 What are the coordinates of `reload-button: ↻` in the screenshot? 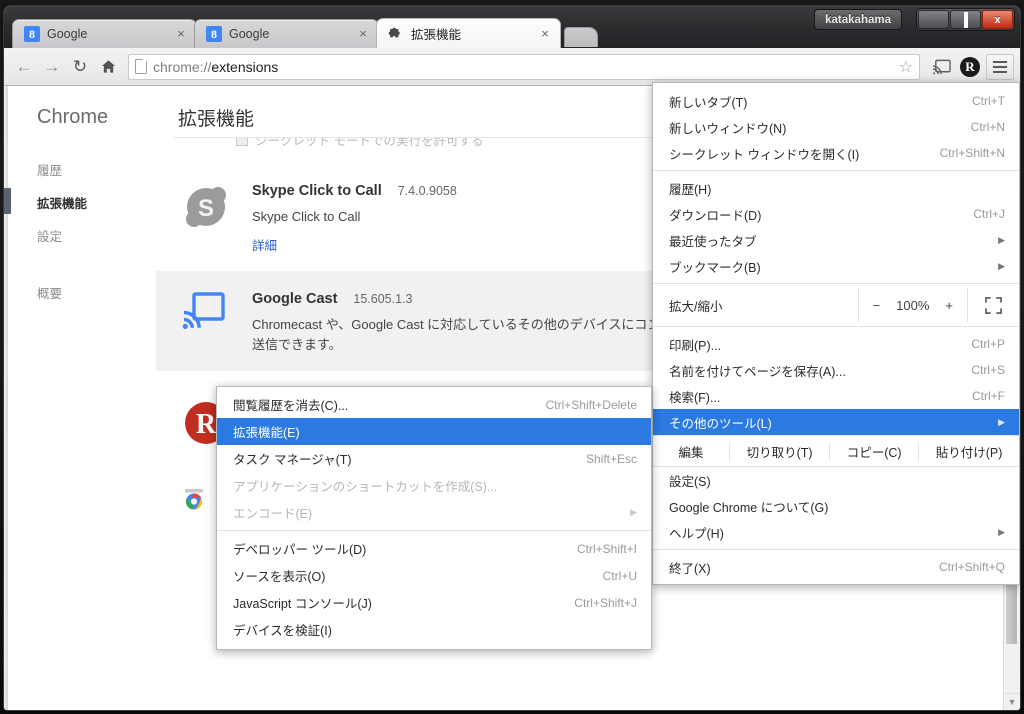 It's located at (80, 67).